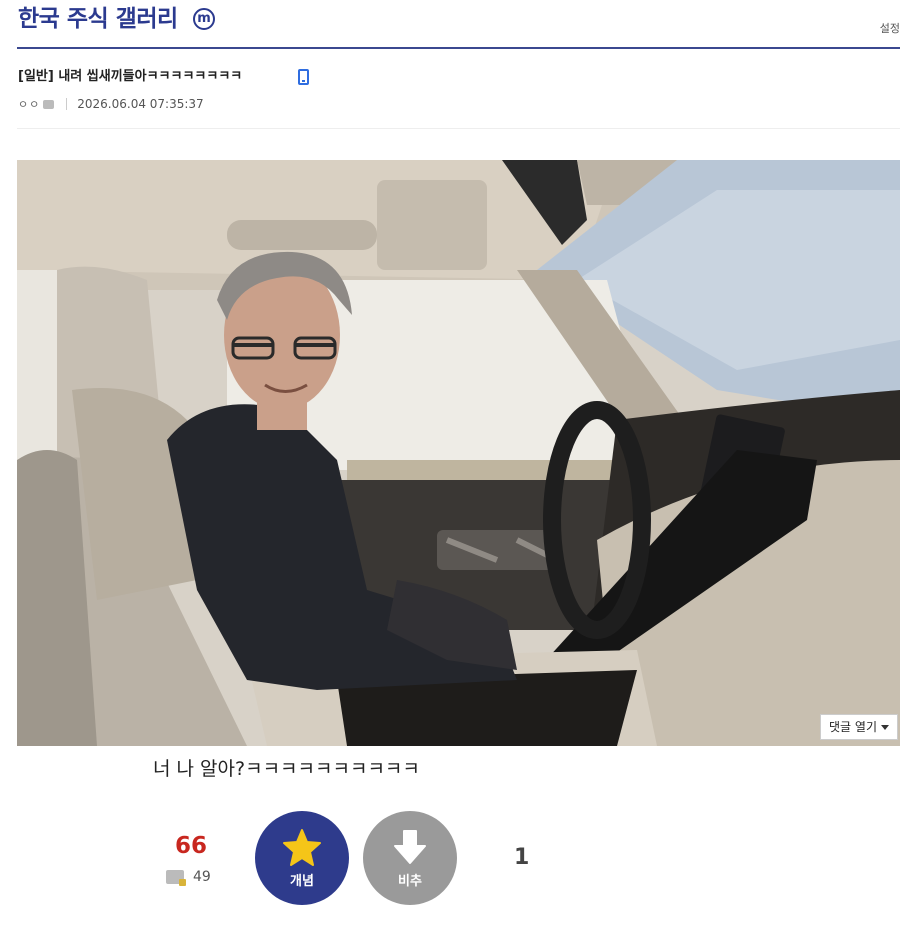 The image size is (900, 948). I want to click on upvote-count: 66, so click(191, 846).